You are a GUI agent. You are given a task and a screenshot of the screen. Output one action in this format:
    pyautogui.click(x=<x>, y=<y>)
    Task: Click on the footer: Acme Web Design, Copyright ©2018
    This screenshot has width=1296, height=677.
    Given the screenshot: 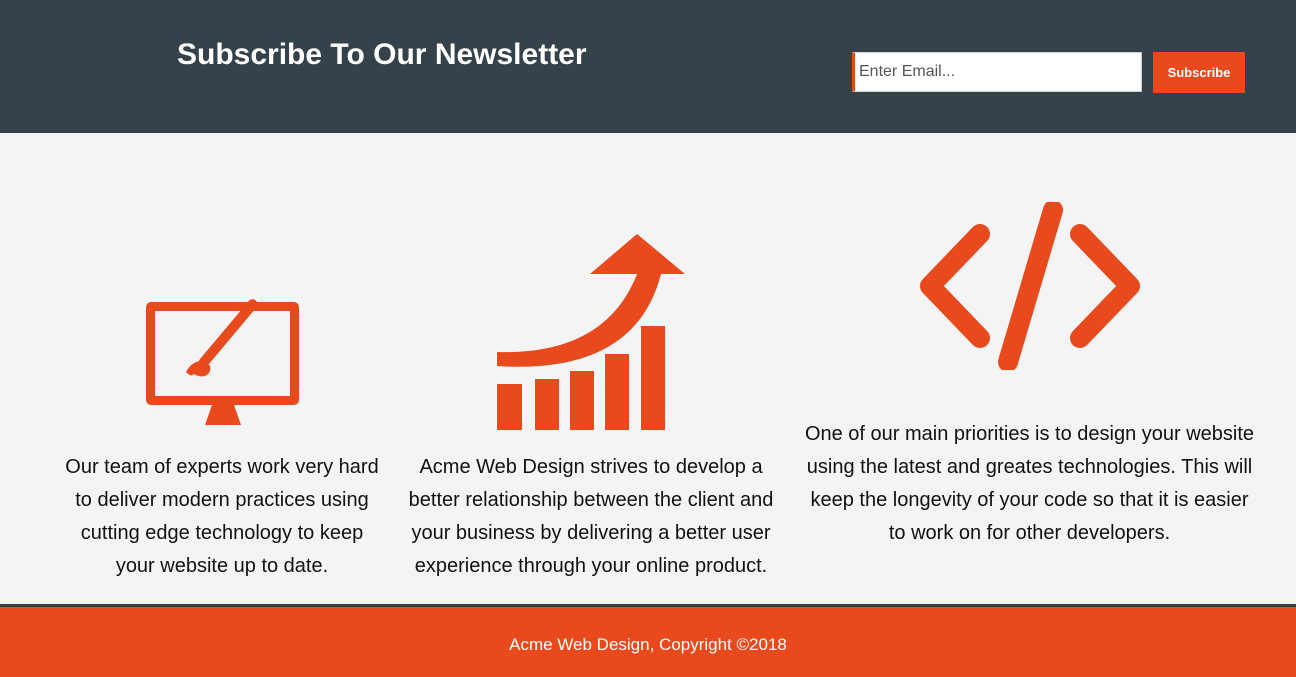 What is the action you would take?
    pyautogui.click(x=648, y=640)
    